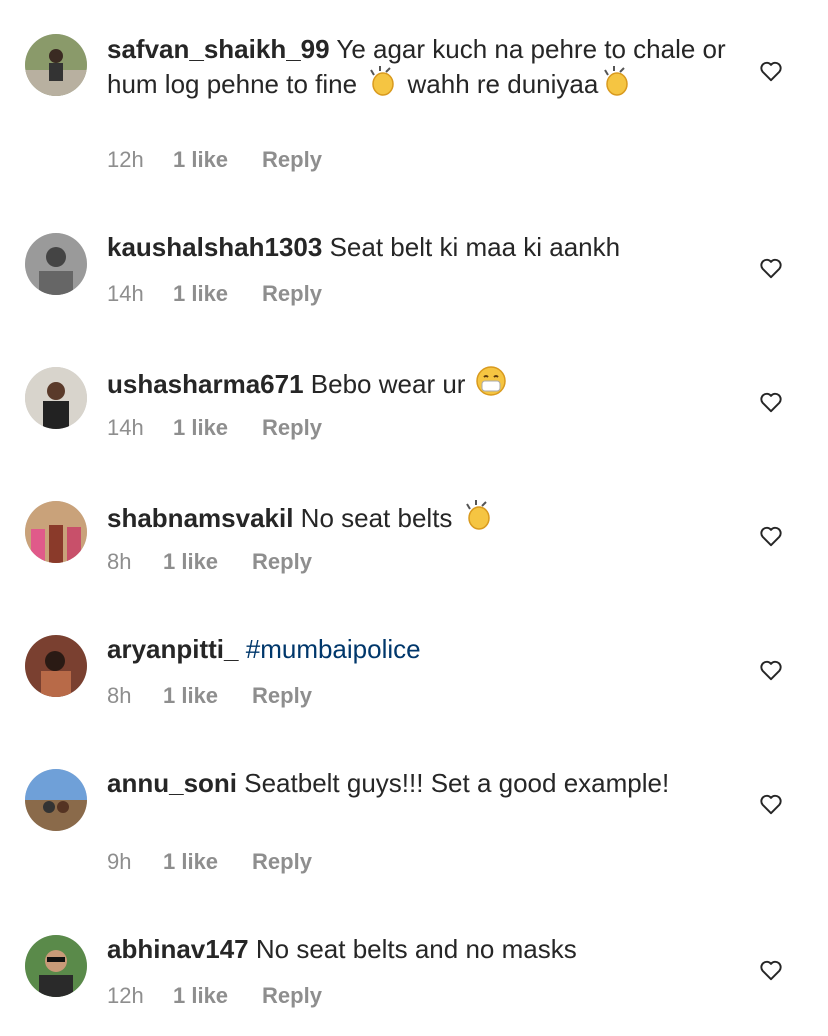 Image resolution: width=828 pixels, height=1036 pixels. What do you see at coordinates (333, 649) in the screenshot?
I see `hashtag-link: #mumbaipolice` at bounding box center [333, 649].